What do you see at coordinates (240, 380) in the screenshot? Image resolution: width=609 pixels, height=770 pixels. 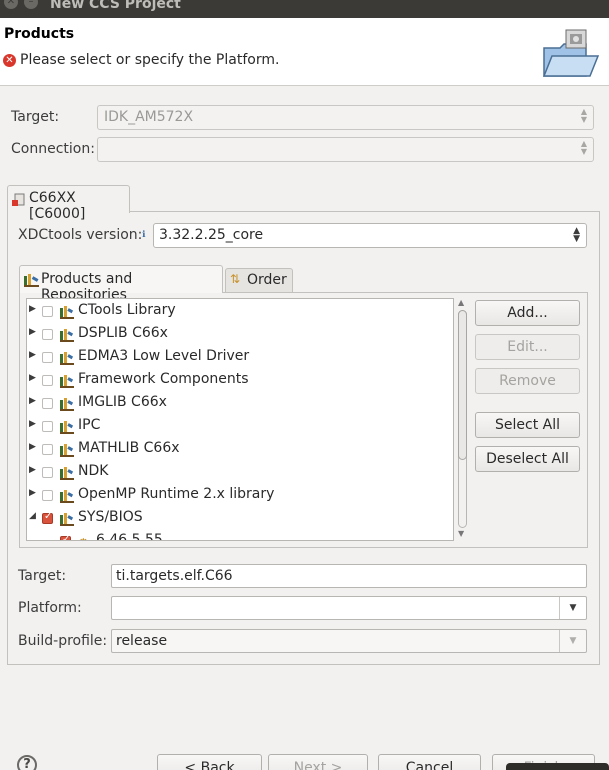 I see `tree-item: ▶ Framework Components` at bounding box center [240, 380].